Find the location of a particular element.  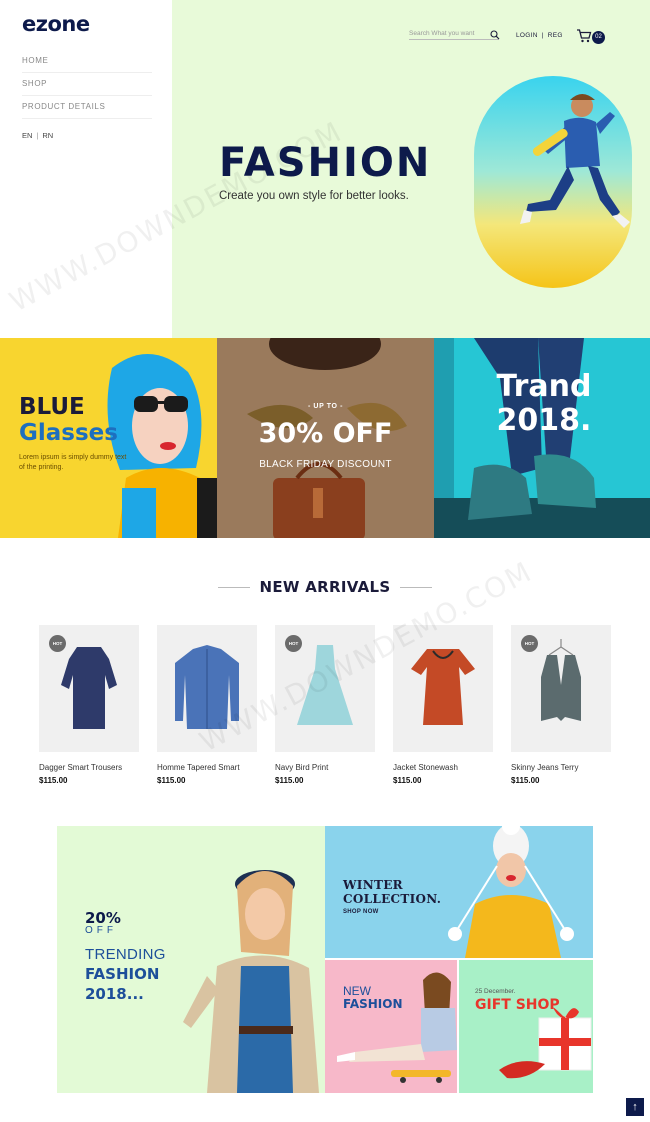

login-link: LOGIN is located at coordinates (527, 35).